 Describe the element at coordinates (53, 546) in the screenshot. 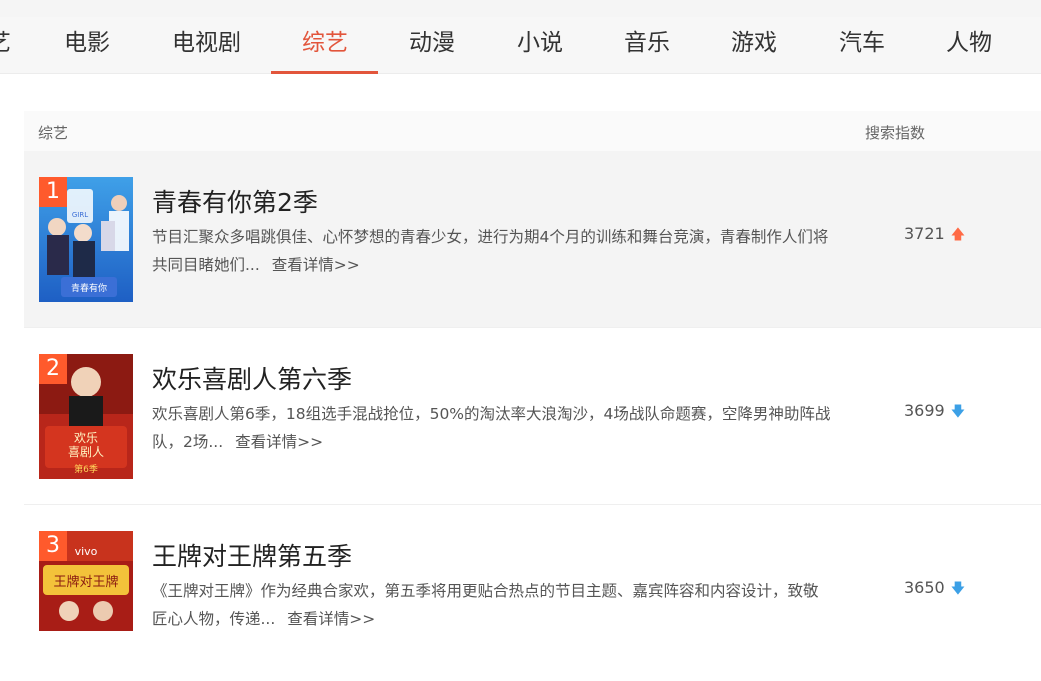

I see `rank-badge: 3` at that location.